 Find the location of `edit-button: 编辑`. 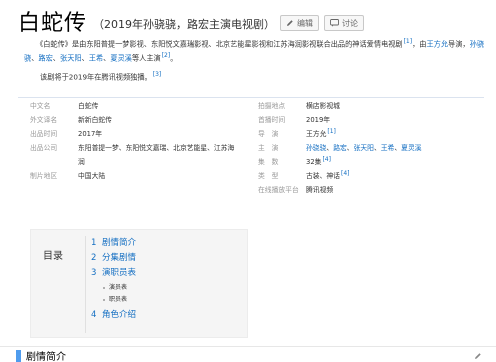

edit-button: 编辑 is located at coordinates (300, 23).